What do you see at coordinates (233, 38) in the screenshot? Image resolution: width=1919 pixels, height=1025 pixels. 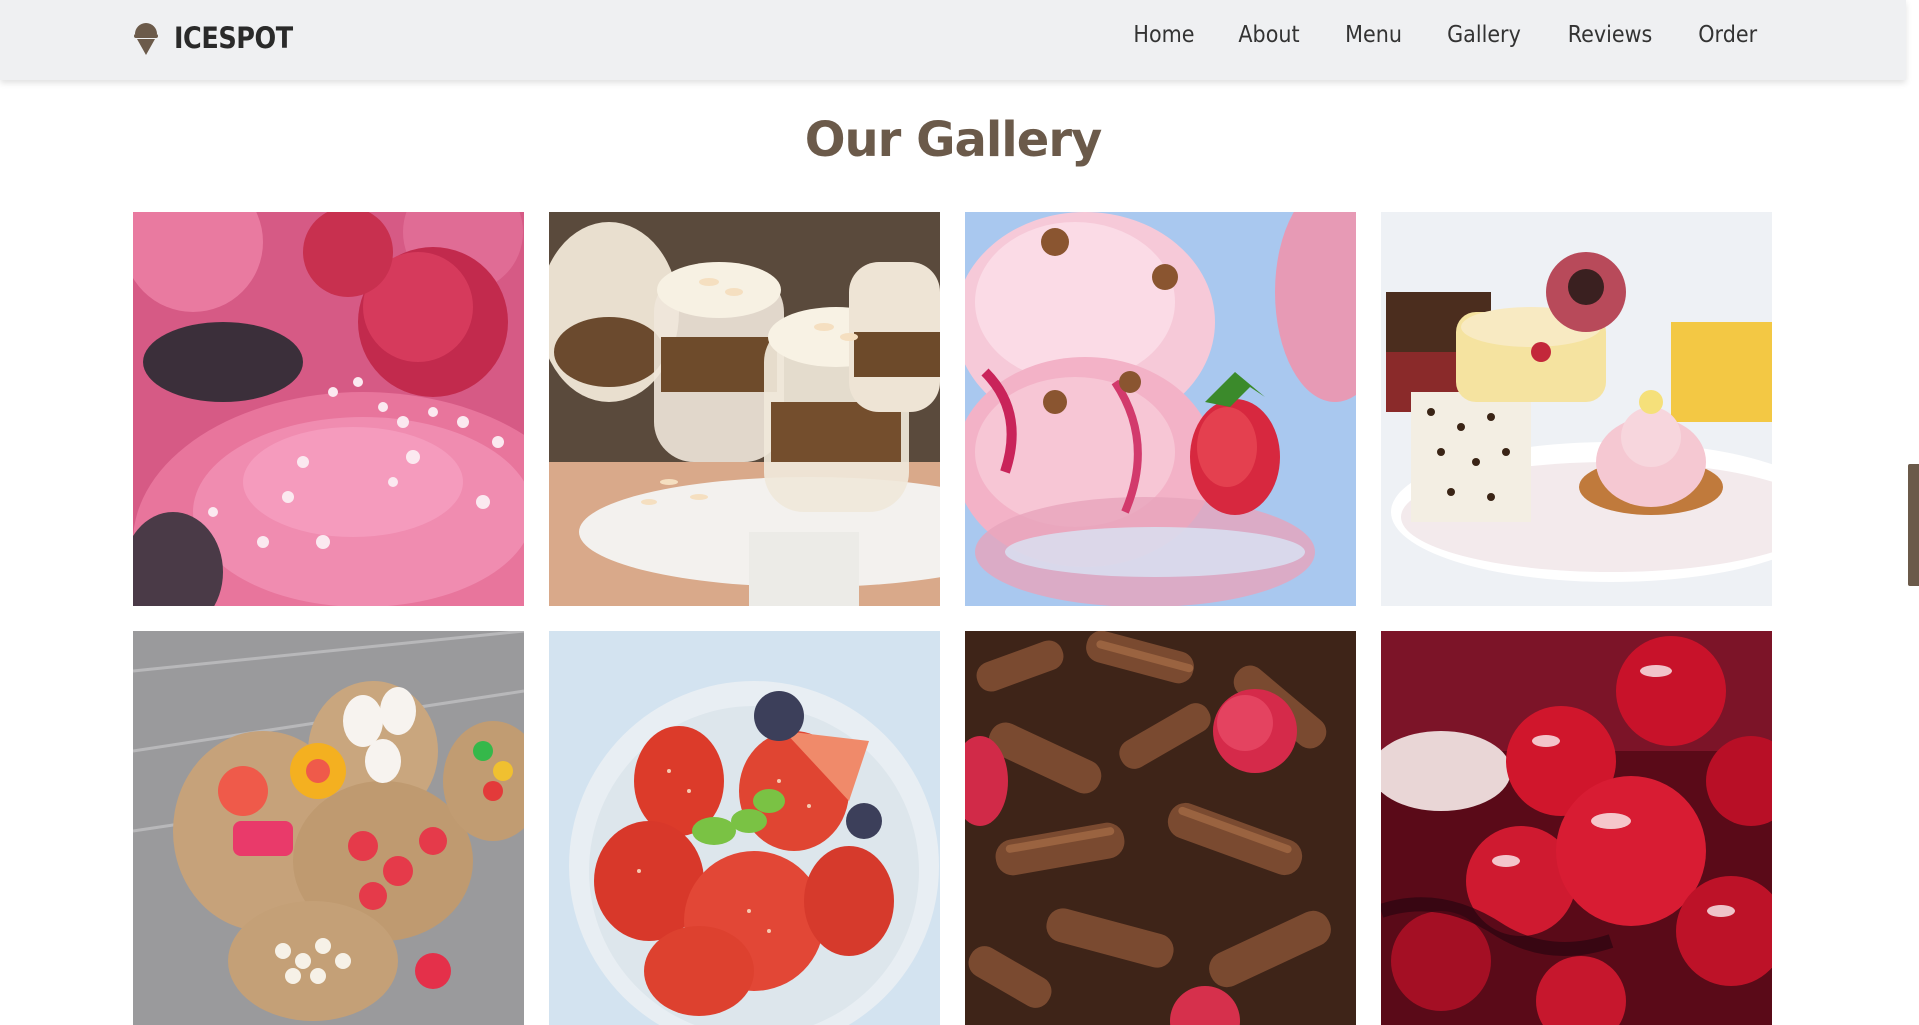 I see `brand-name: ICESPOT` at bounding box center [233, 38].